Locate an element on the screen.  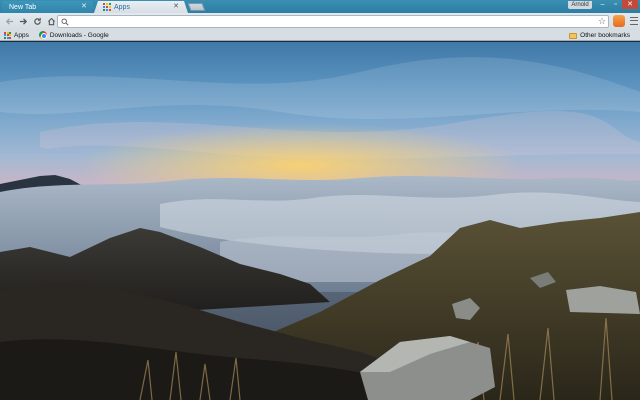
back-button is located at coordinates (9, 22).